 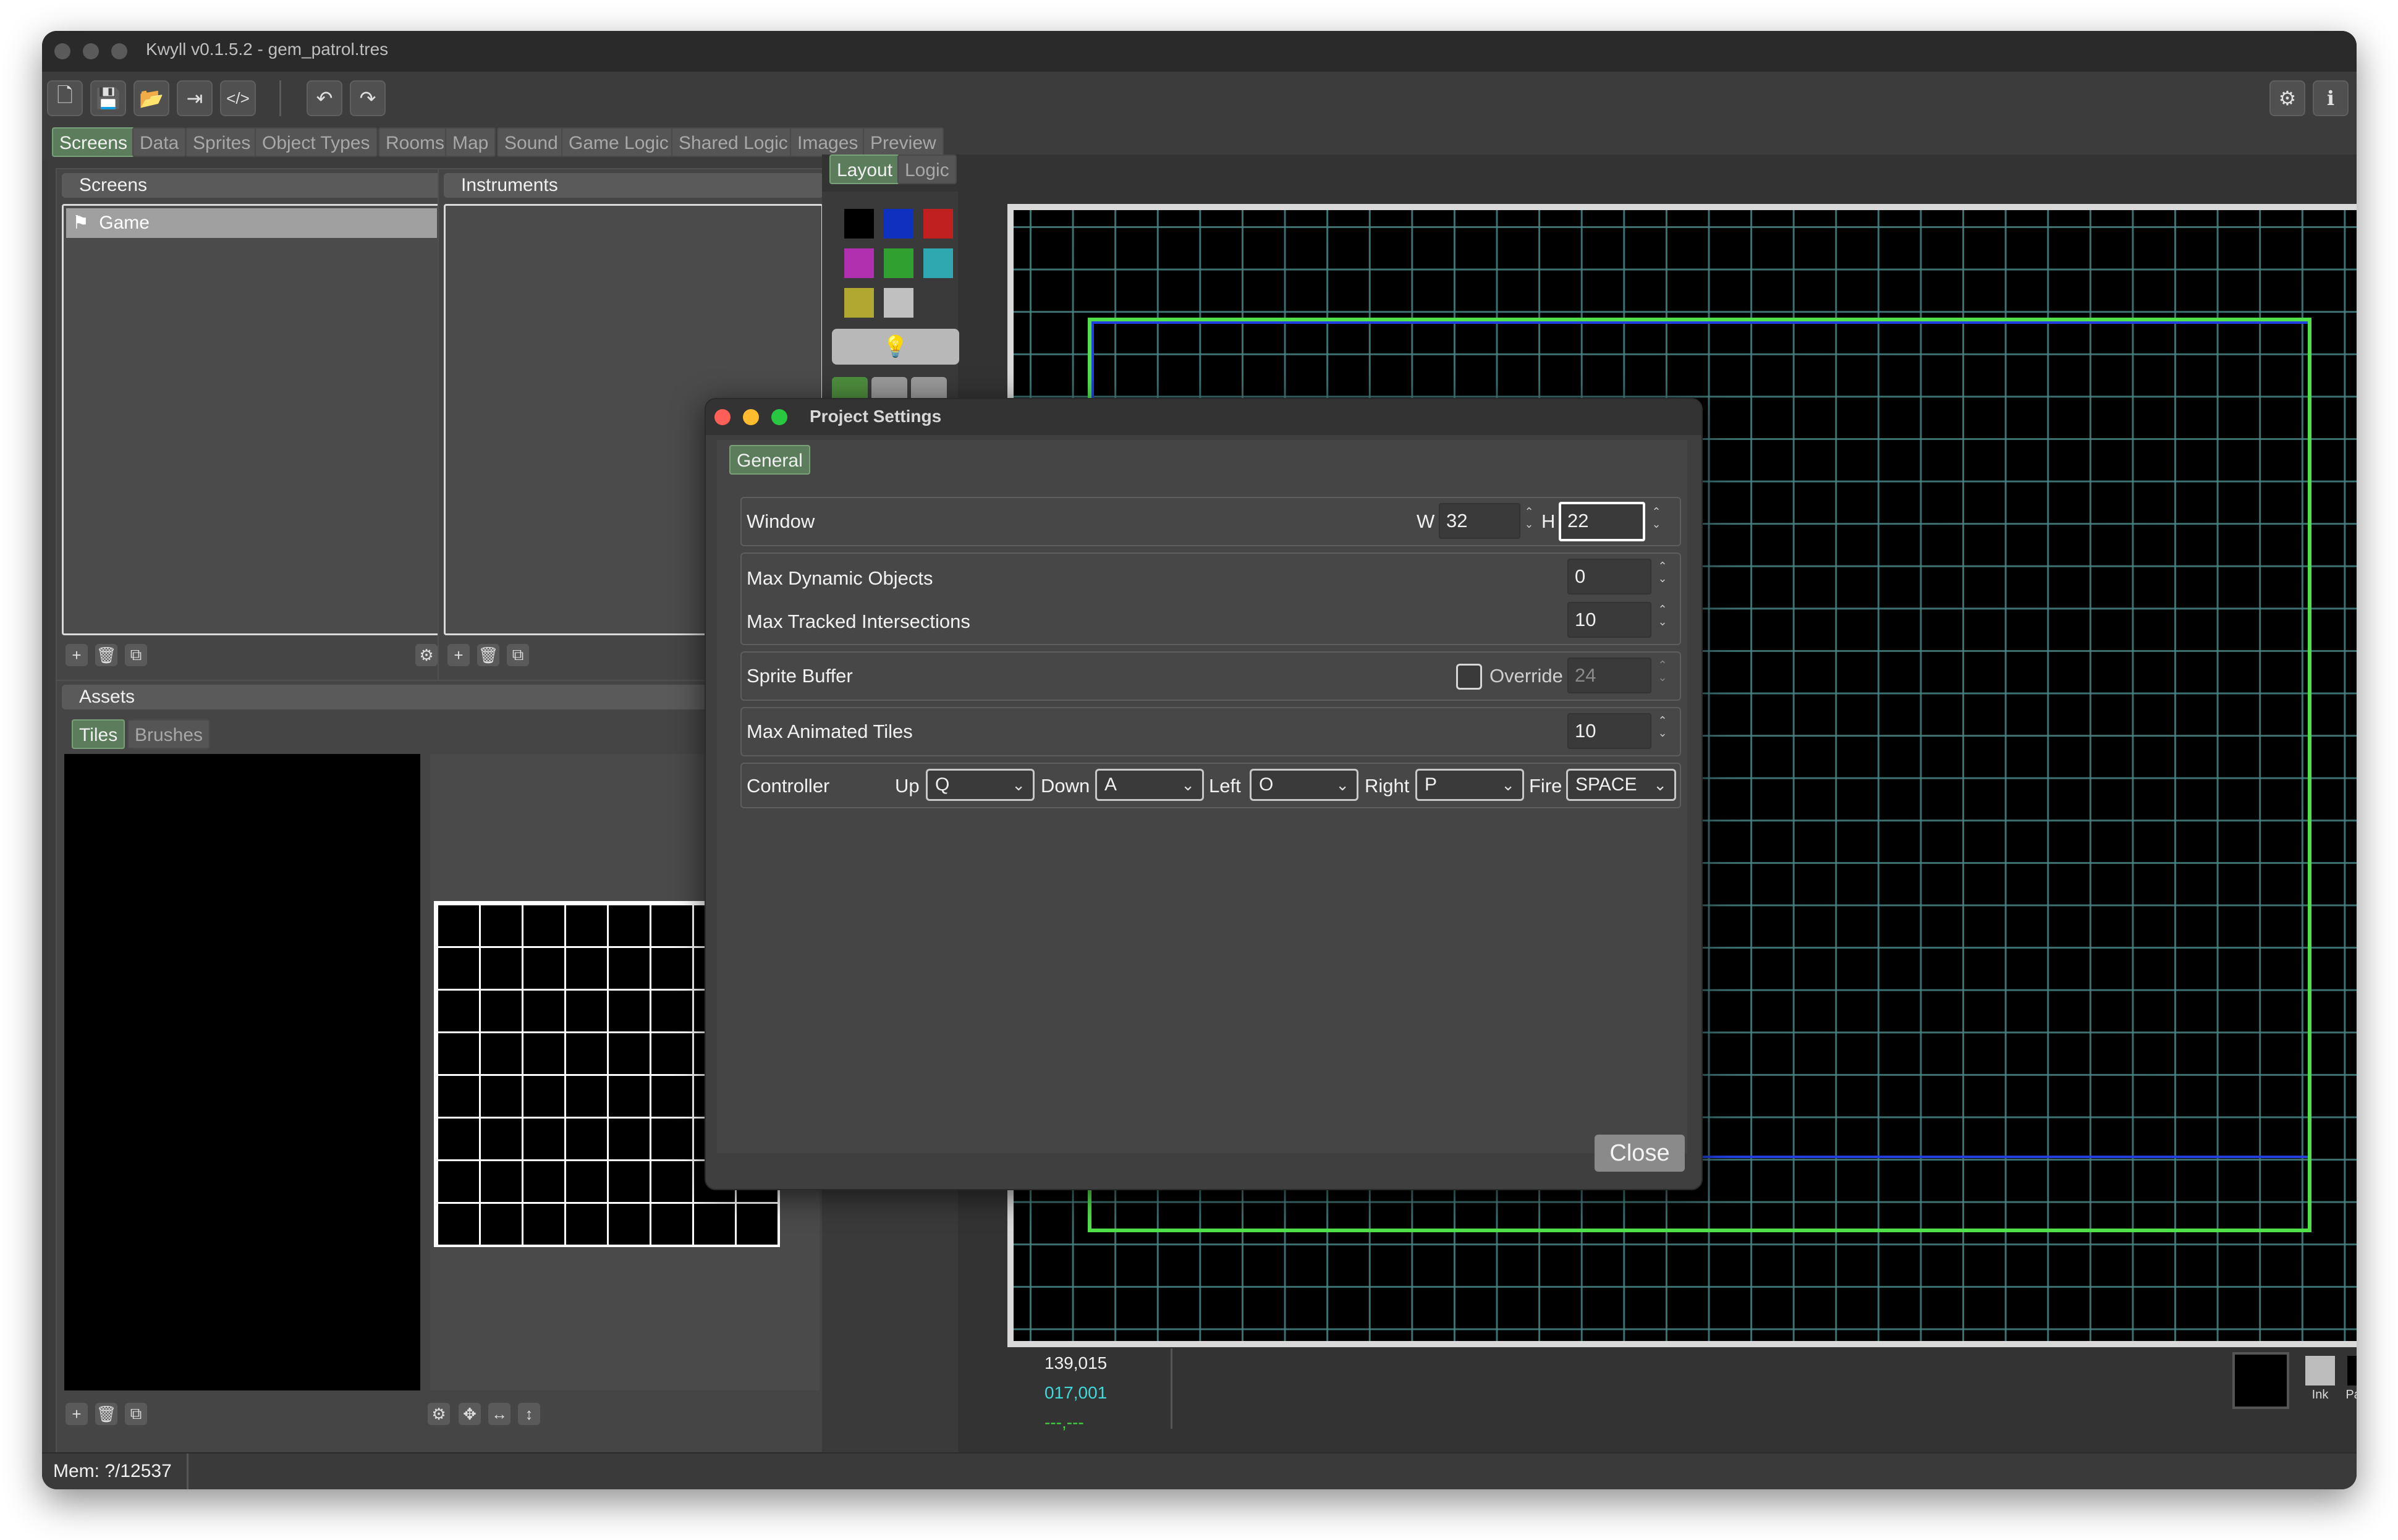 I want to click on screen-settings-button: ⚙, so click(x=427, y=655).